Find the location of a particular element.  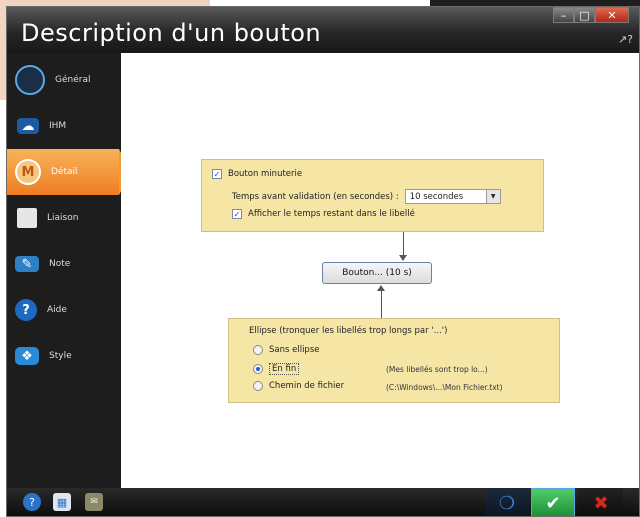

sidebar-item-style: ❖ Style is located at coordinates (64, 356).